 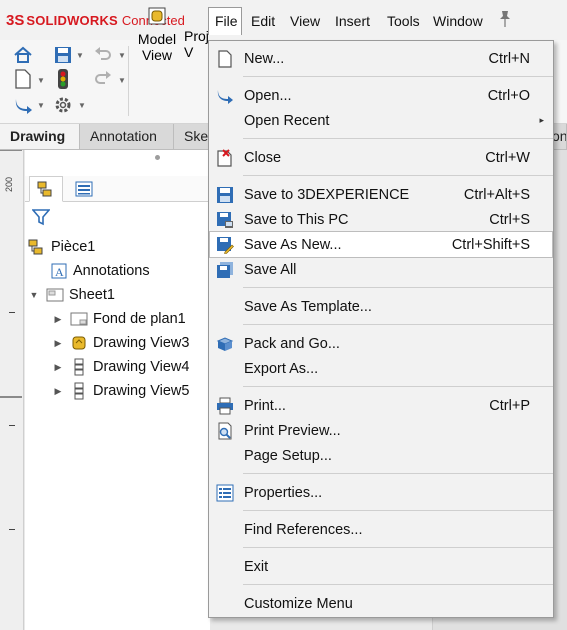 I want to click on menu-item-save-all: Save All, so click(x=381, y=269).